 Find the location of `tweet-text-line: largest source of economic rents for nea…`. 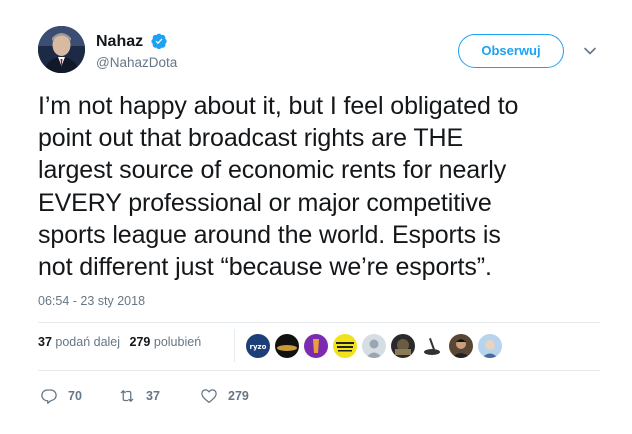

tweet-text-line: largest source of economic rents for nea… is located at coordinates (272, 170).